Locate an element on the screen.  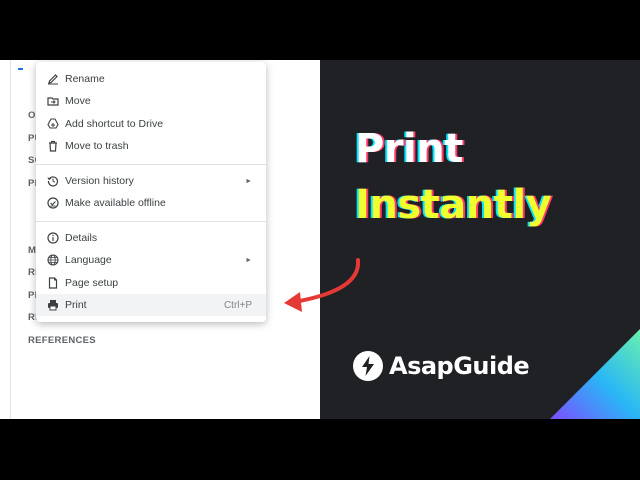
menu-item-print: Print Ctrl+P is located at coordinates (151, 305).